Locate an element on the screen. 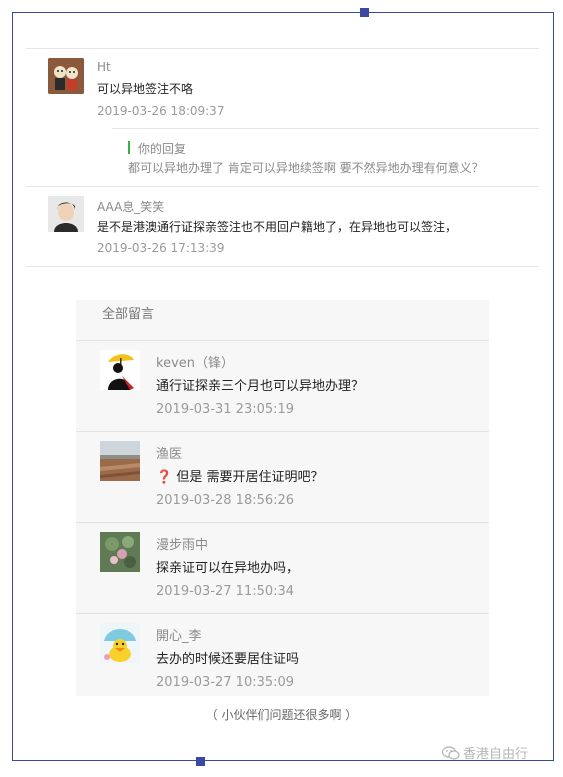  comment-text: ❓ 但是 需要开居住证明吧？ is located at coordinates (239, 475).